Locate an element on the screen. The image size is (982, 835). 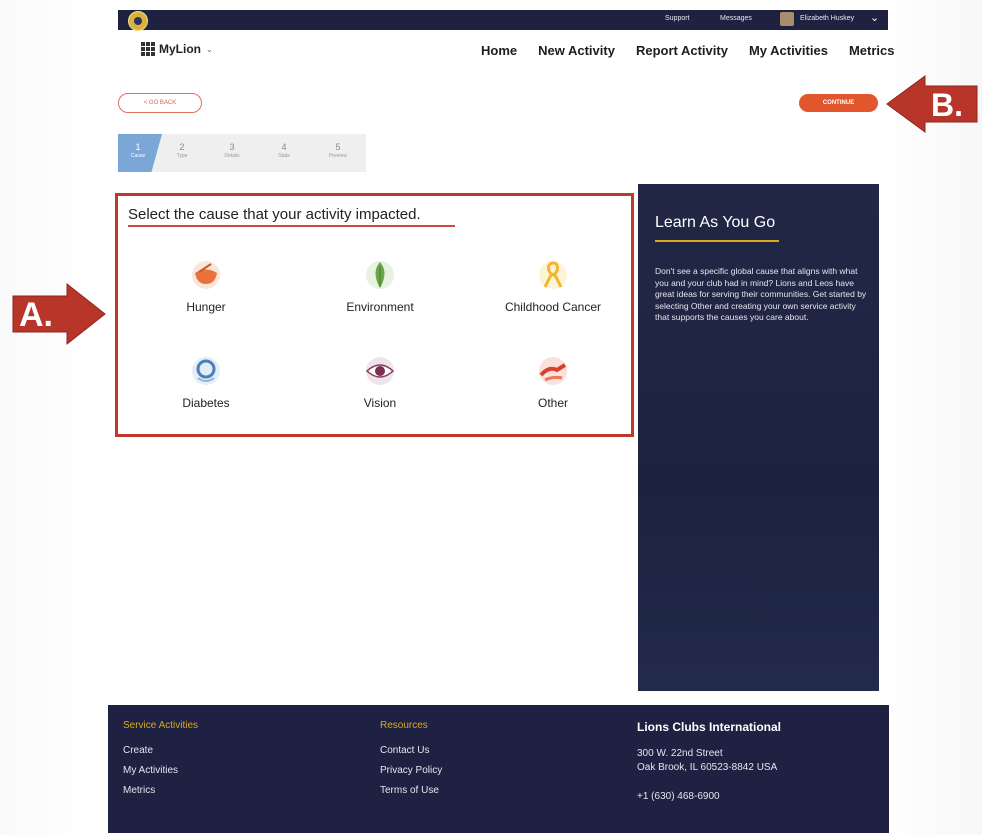
footer-link-privacy-policy: Privacy Policy is located at coordinates (411, 770).